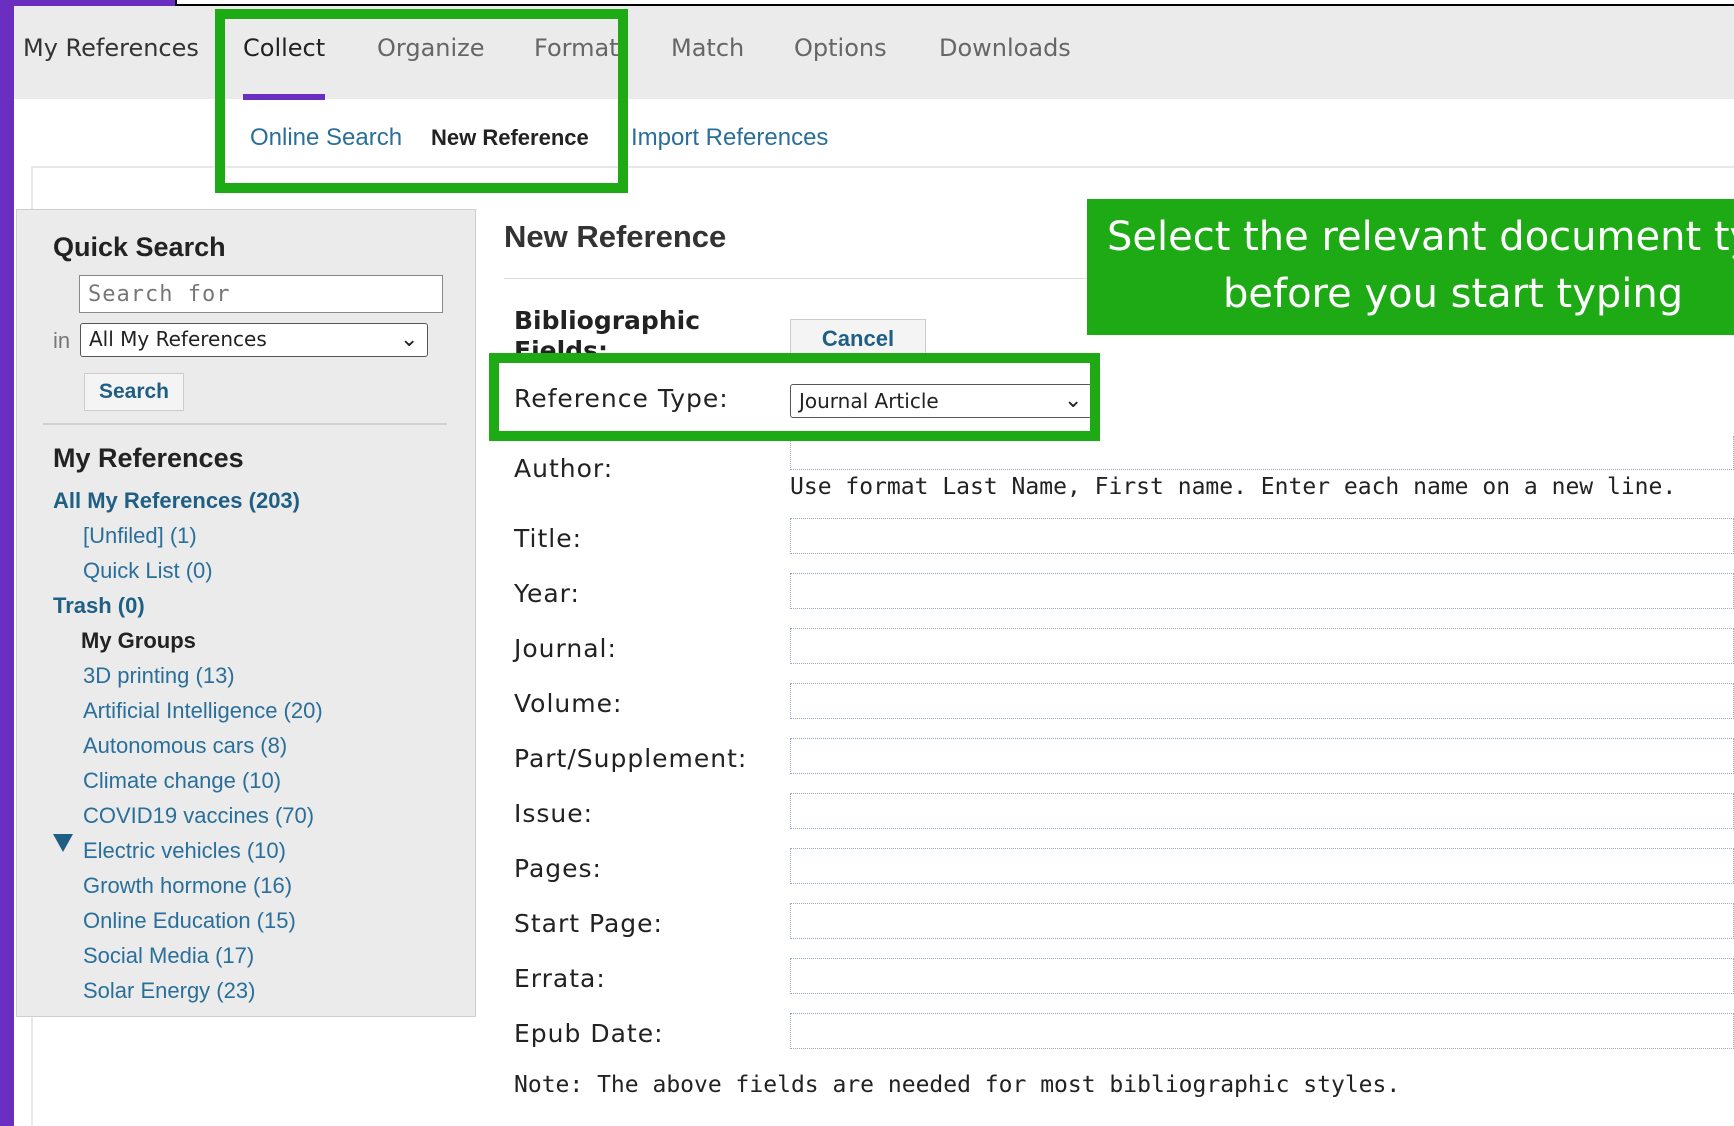 This screenshot has height=1126, width=1734. What do you see at coordinates (560, 978) in the screenshot?
I see `errata-label: Errata:` at bounding box center [560, 978].